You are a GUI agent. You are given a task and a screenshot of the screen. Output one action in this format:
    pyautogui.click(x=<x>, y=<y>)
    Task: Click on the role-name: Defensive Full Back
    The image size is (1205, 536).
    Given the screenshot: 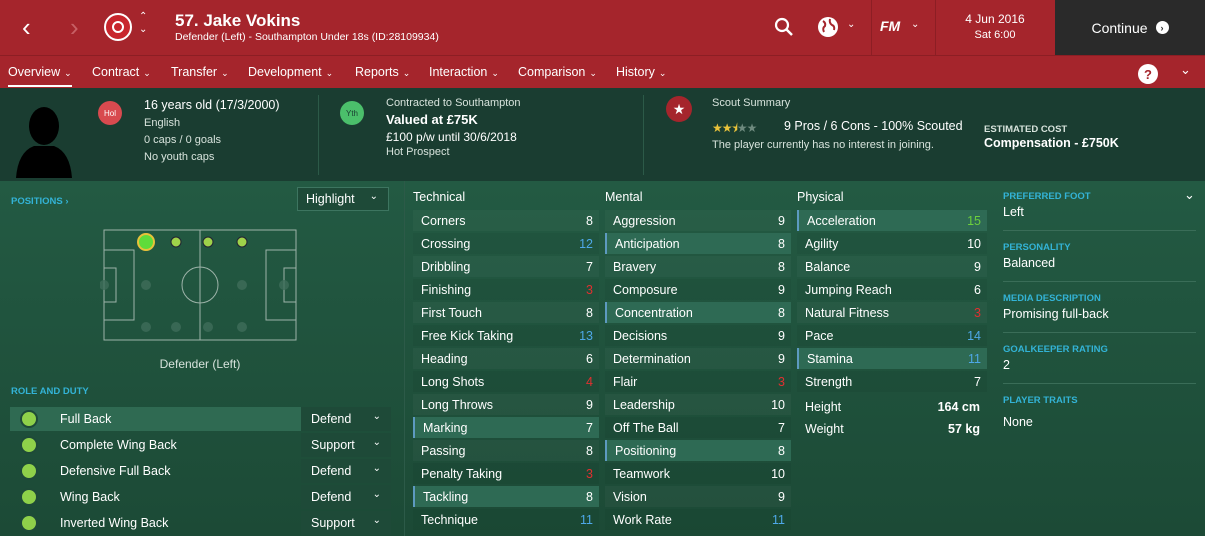 What is the action you would take?
    pyautogui.click(x=115, y=471)
    